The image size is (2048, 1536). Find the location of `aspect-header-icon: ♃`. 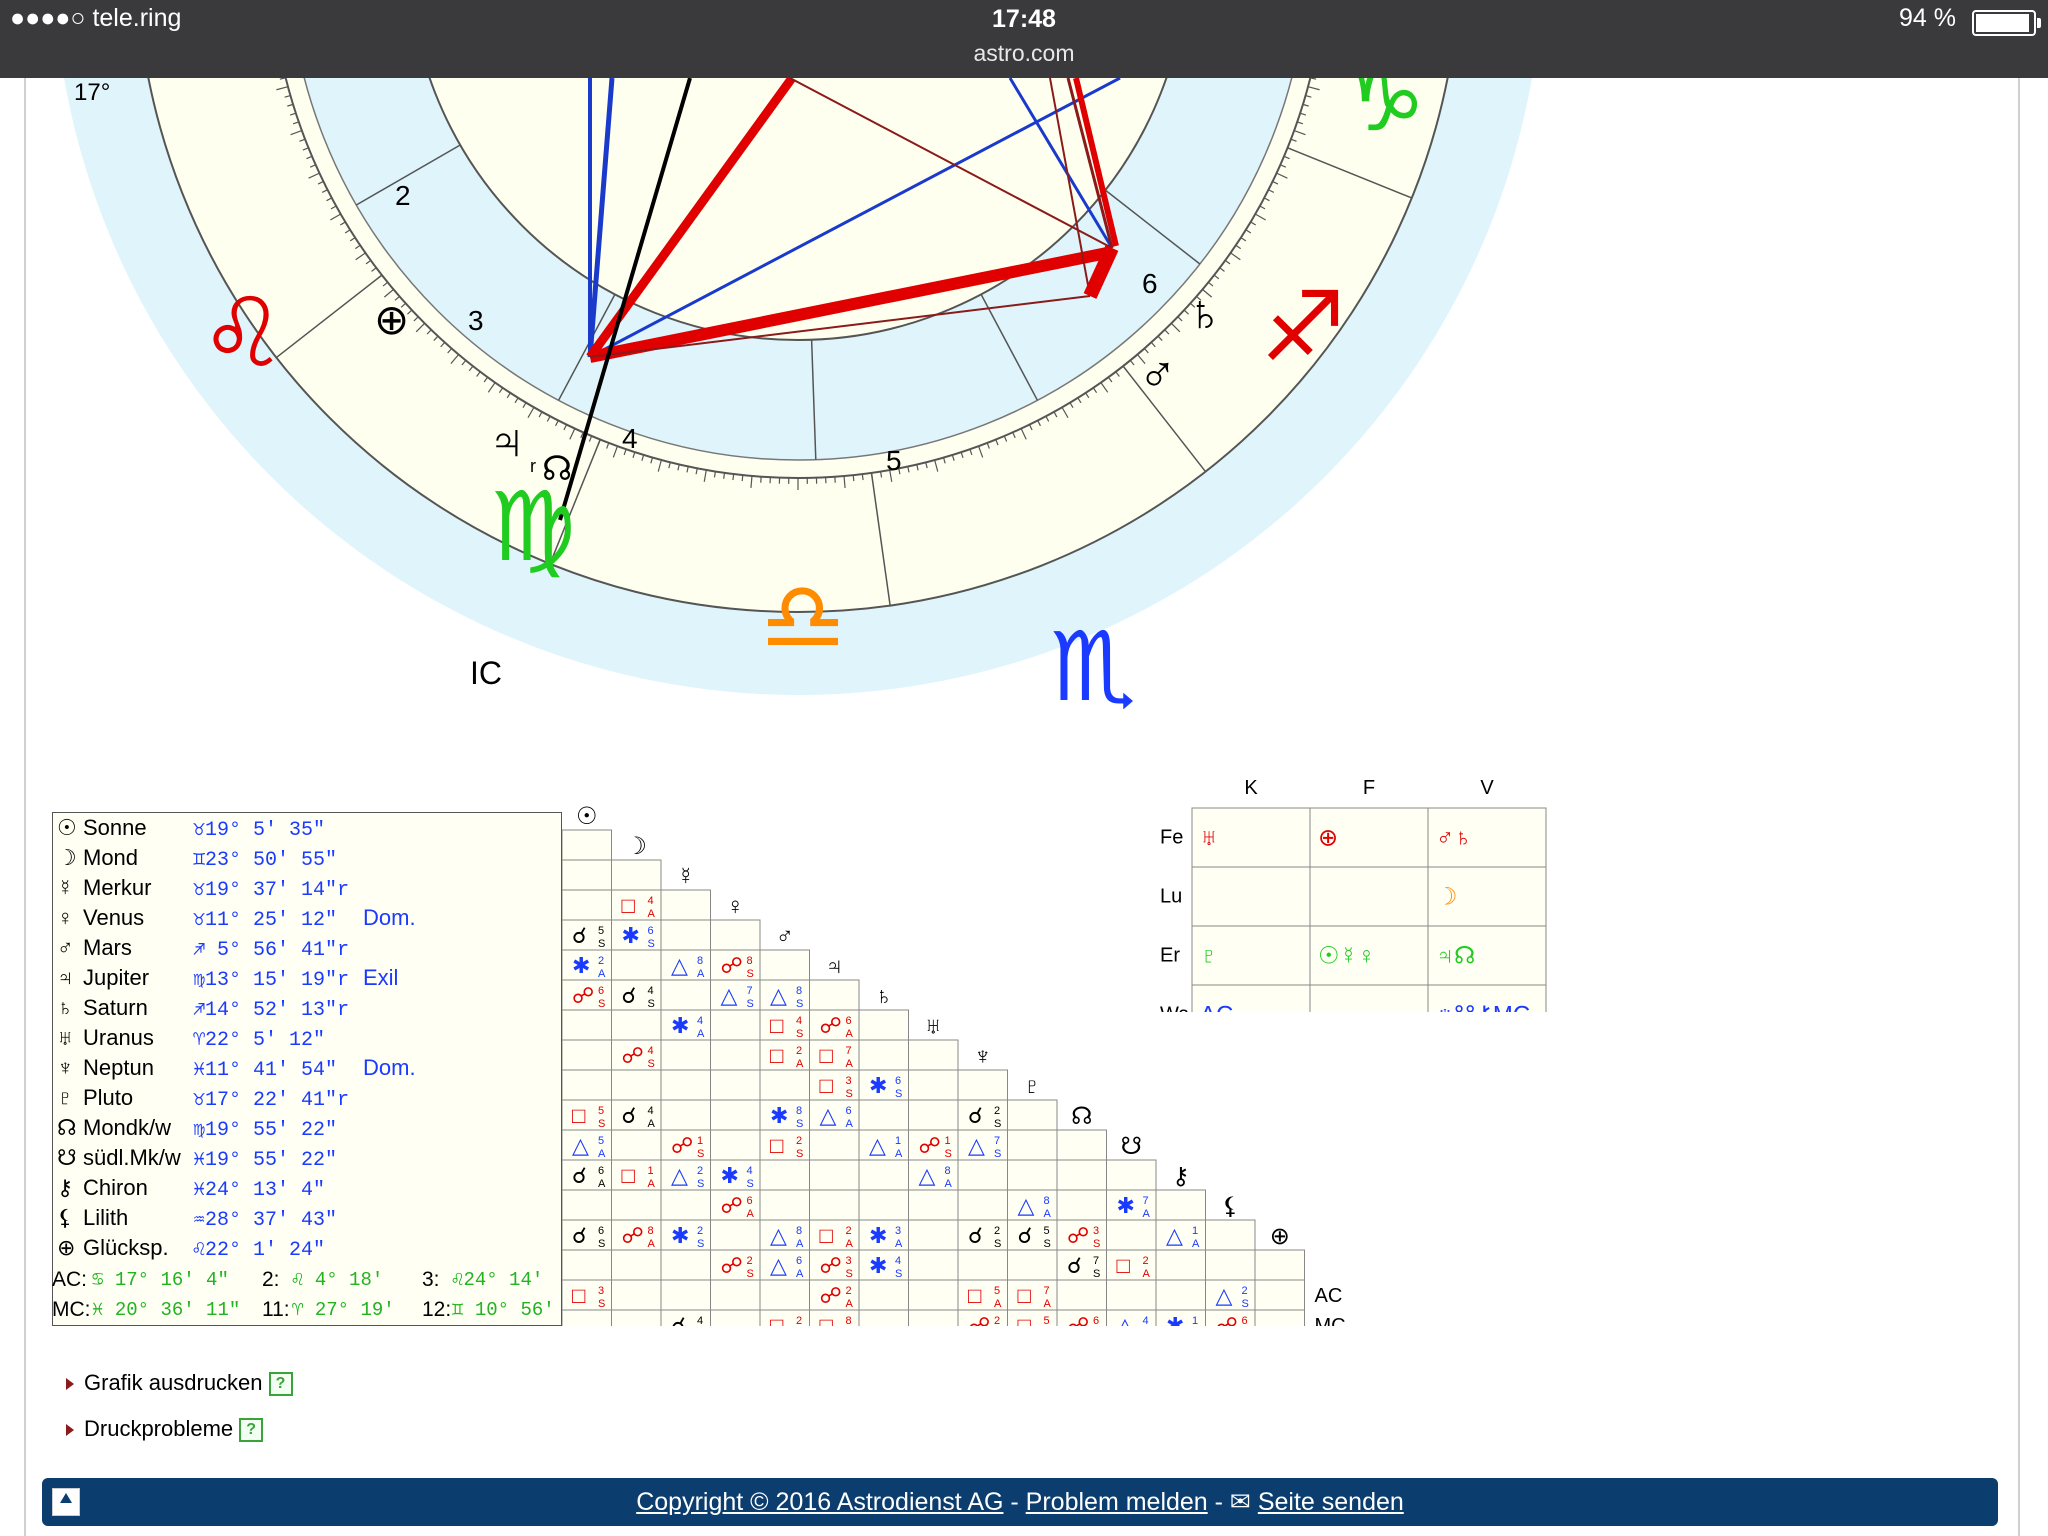

aspect-header-icon: ♃ is located at coordinates (834, 966).